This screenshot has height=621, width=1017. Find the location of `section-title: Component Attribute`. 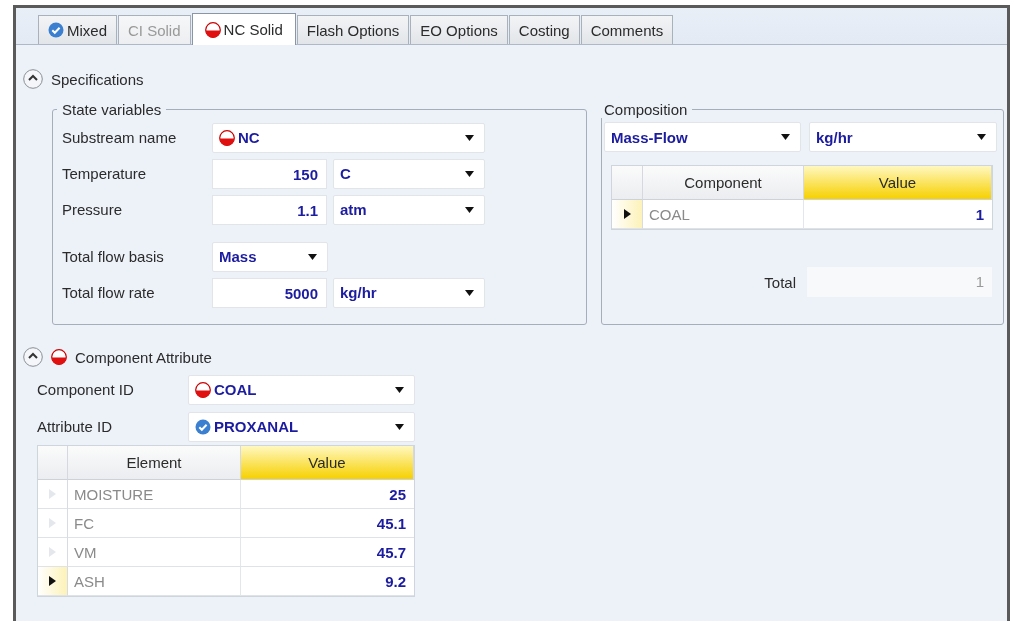

section-title: Component Attribute is located at coordinates (143, 357).